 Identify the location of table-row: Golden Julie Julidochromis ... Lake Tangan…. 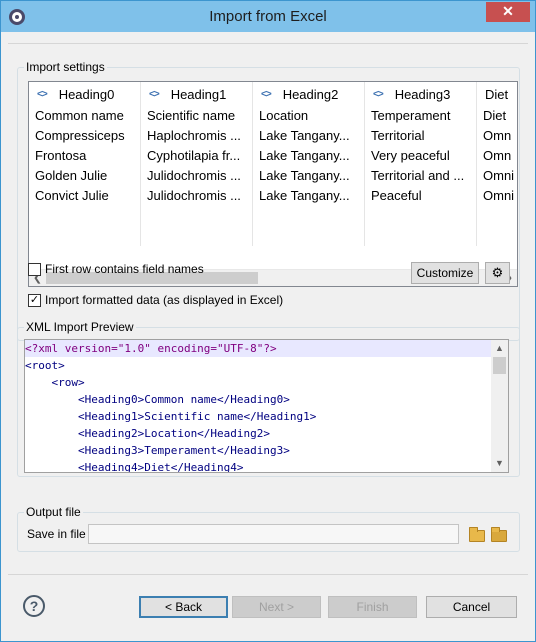
(273, 176).